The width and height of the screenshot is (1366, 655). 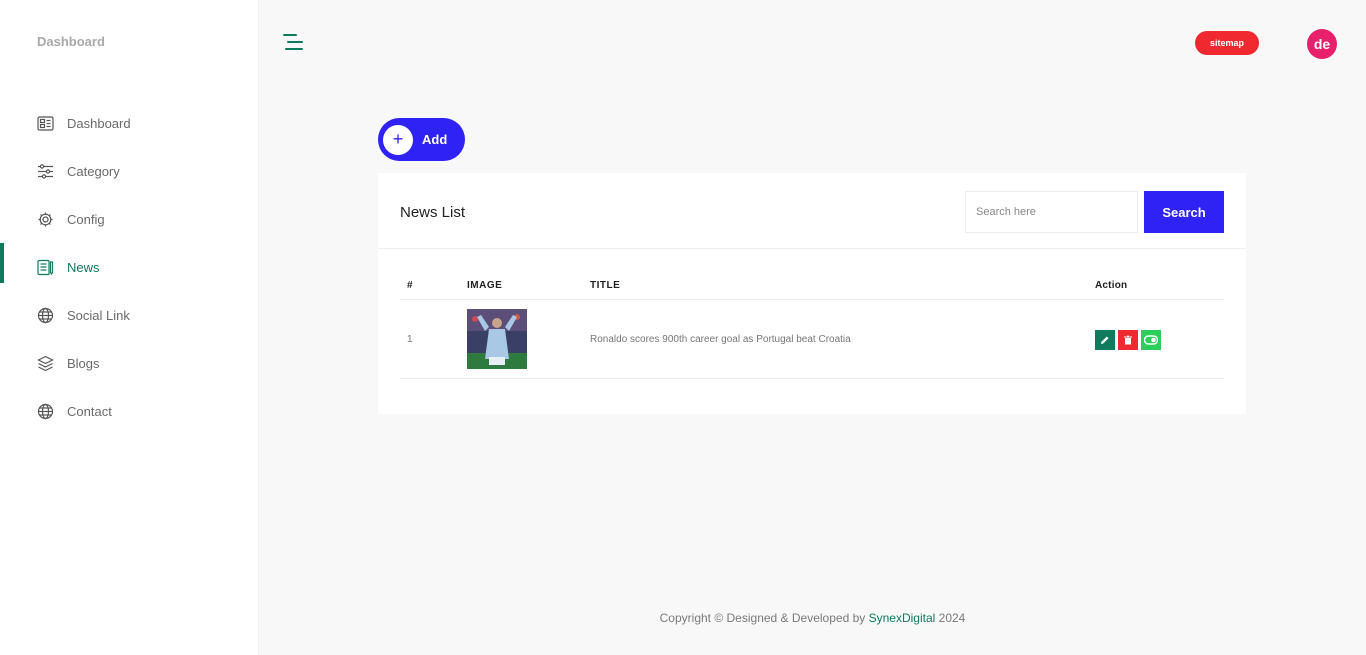 I want to click on sidebar-brand: Dashboard, so click(x=71, y=41).